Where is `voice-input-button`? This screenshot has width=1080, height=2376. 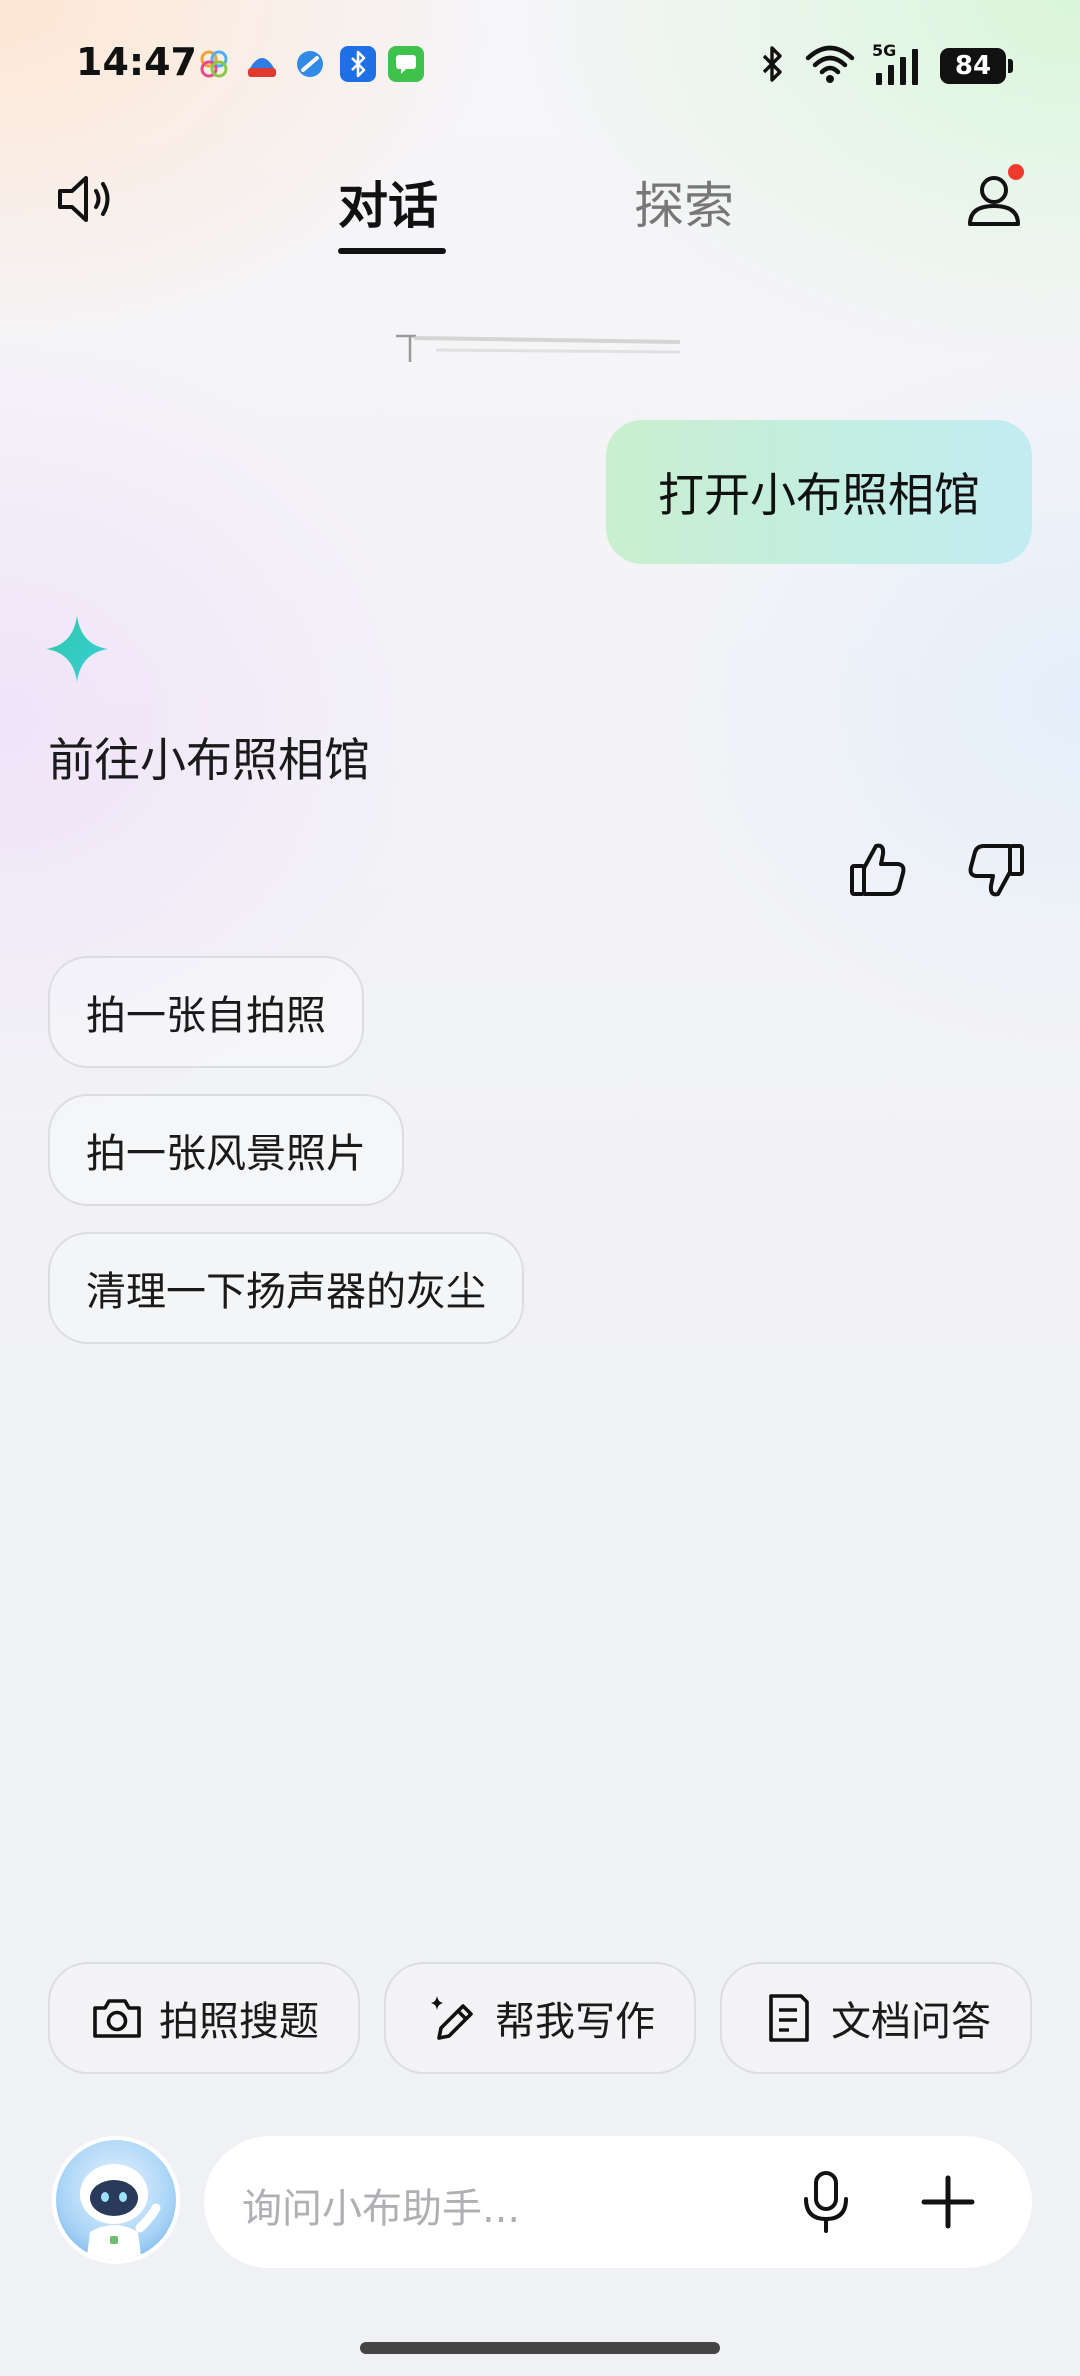 voice-input-button is located at coordinates (826, 2202).